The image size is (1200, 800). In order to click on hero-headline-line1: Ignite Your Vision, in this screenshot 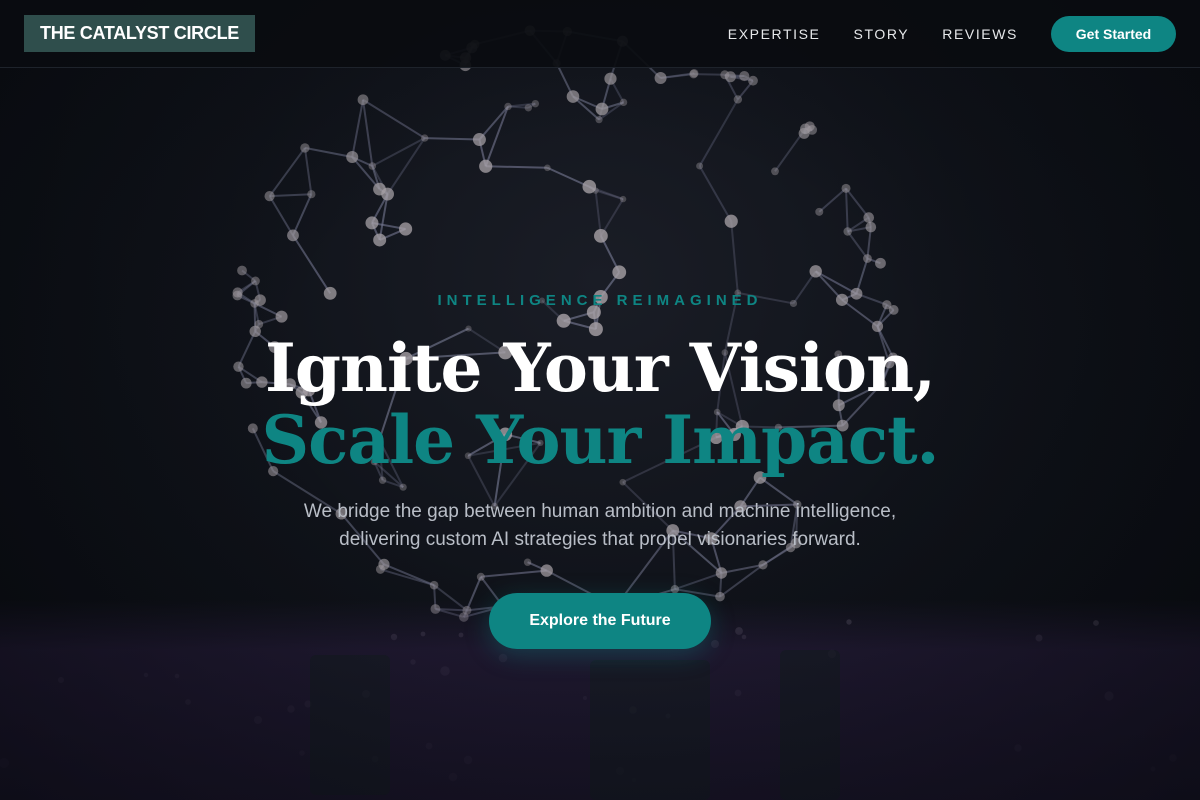, I will do `click(600, 368)`.